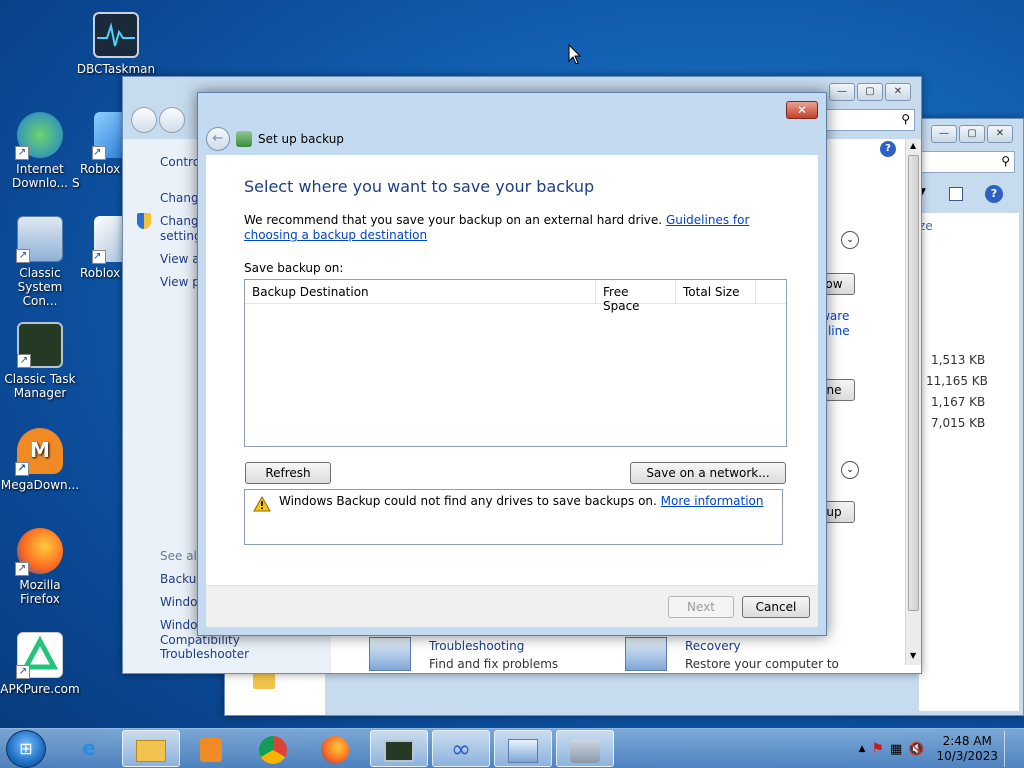 This screenshot has height=768, width=1024. I want to click on scroll-thumb, so click(913, 383).